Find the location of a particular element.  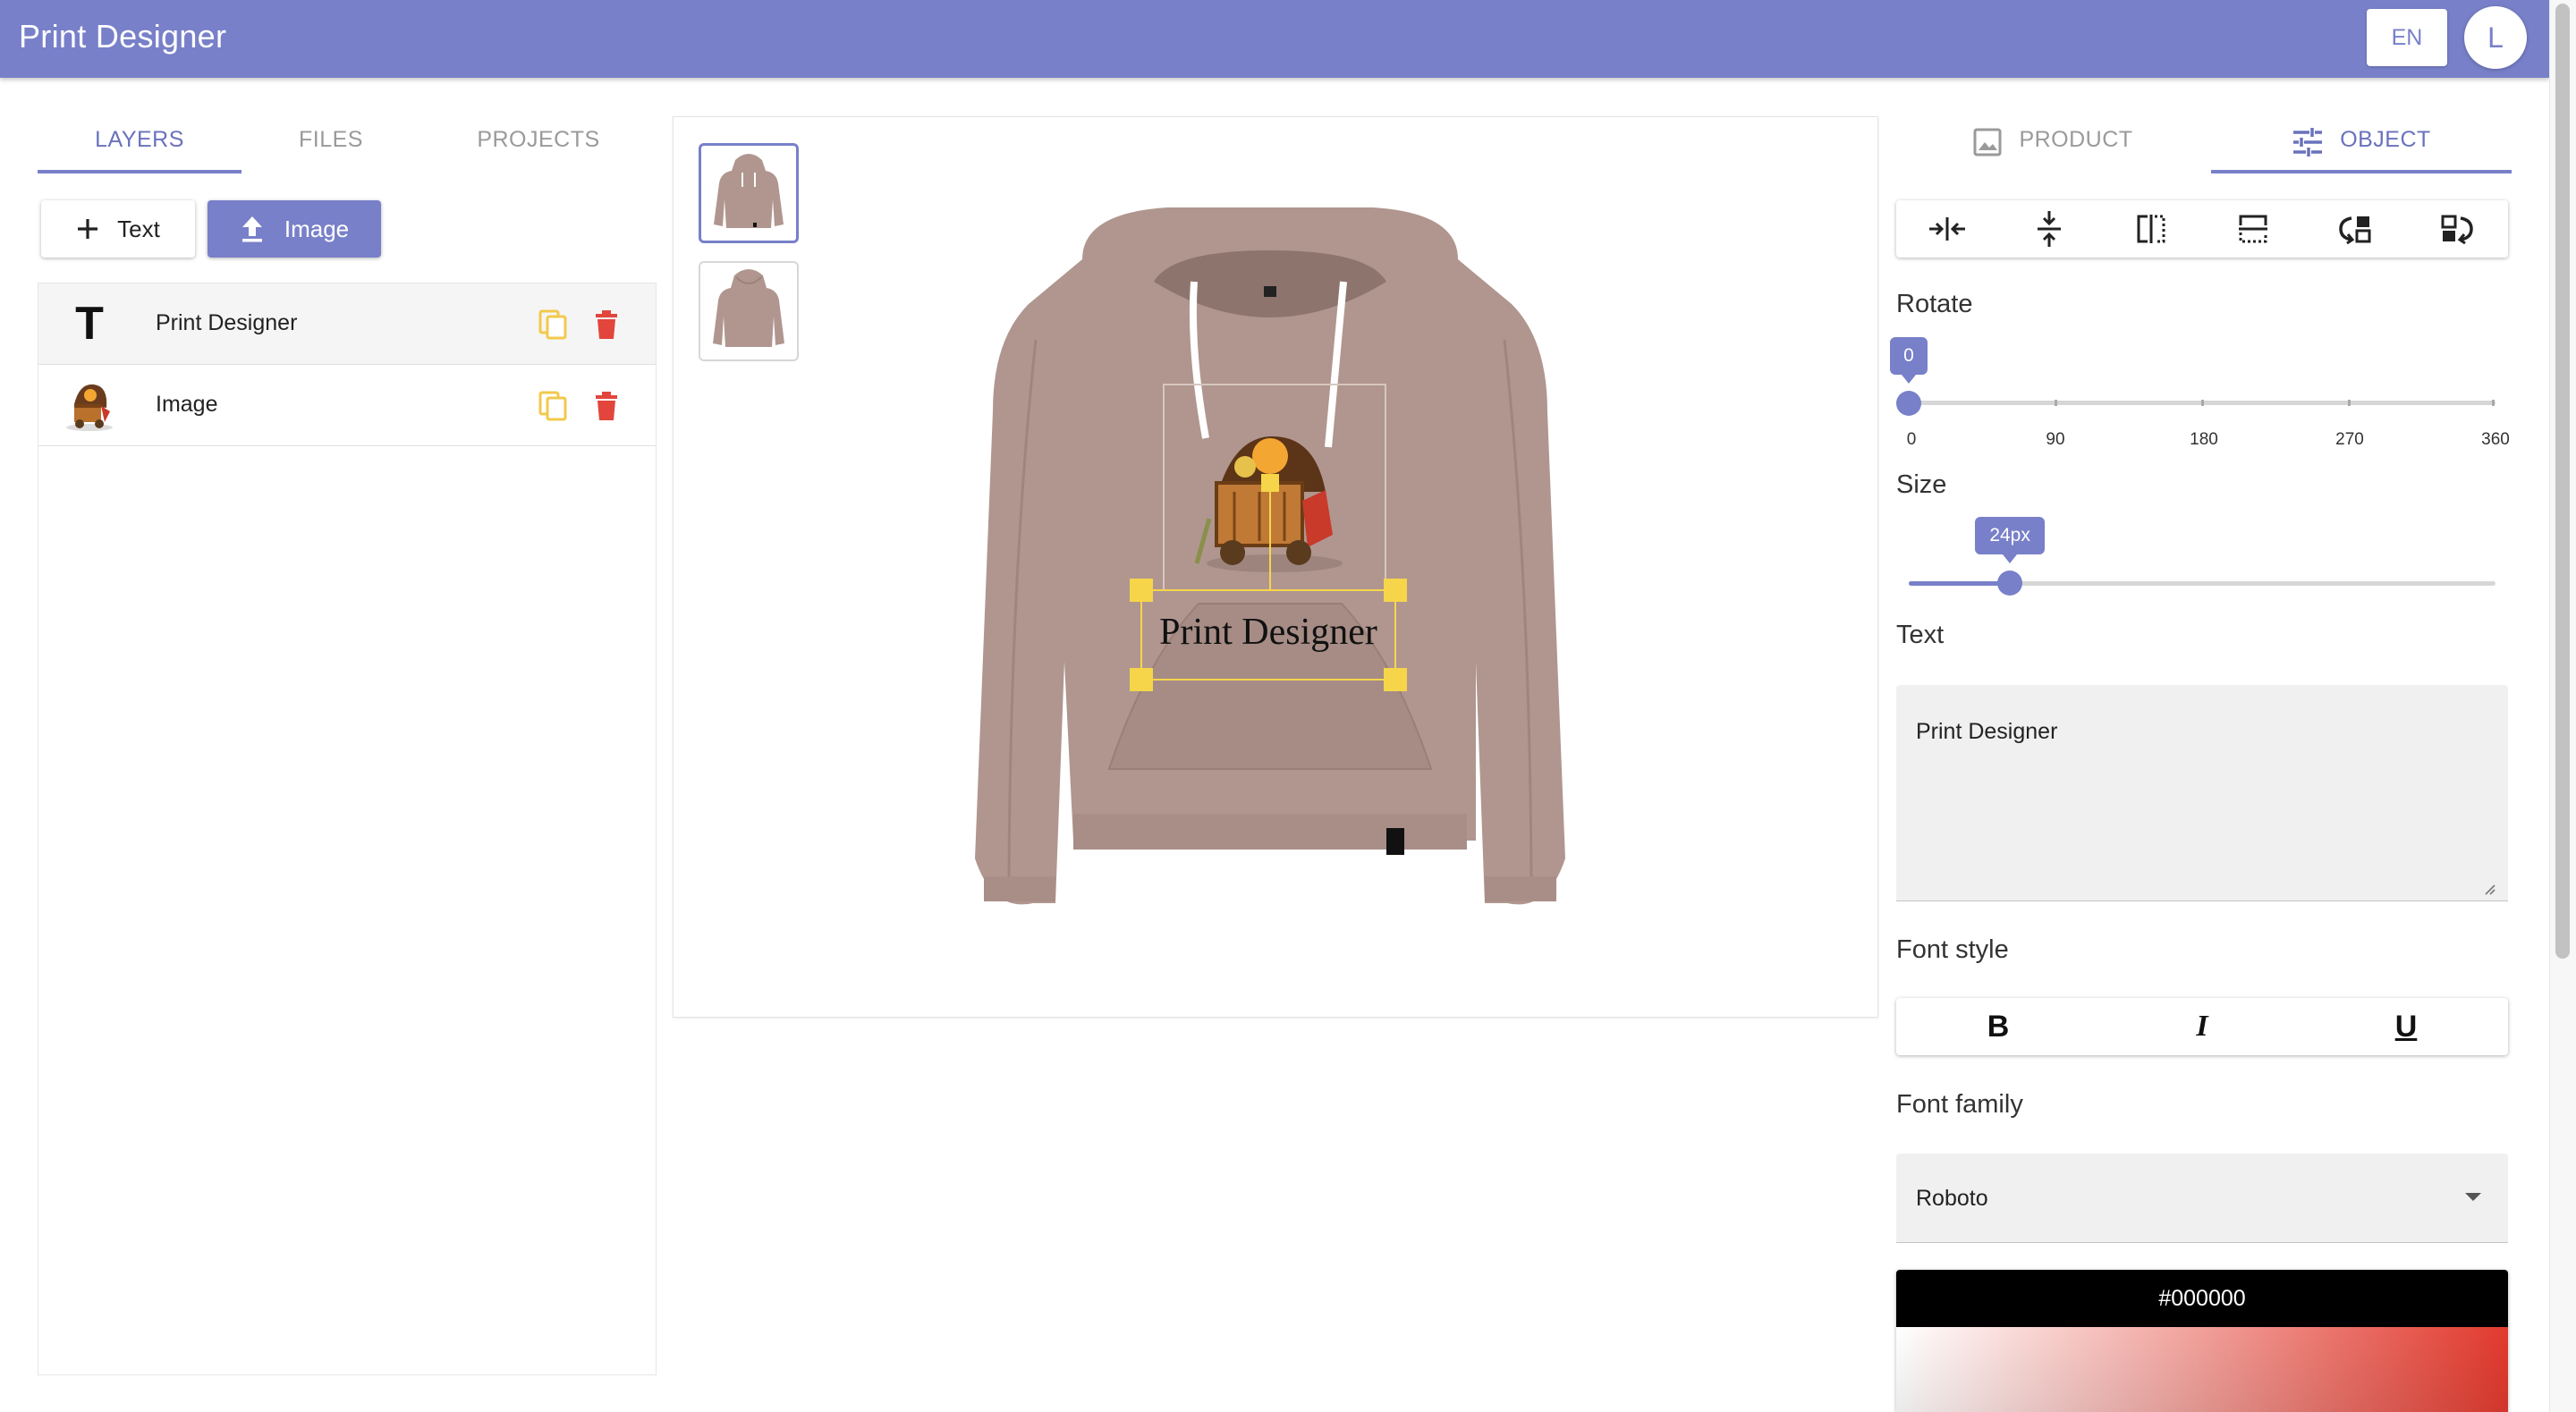

rotate-handle is located at coordinates (1270, 483).